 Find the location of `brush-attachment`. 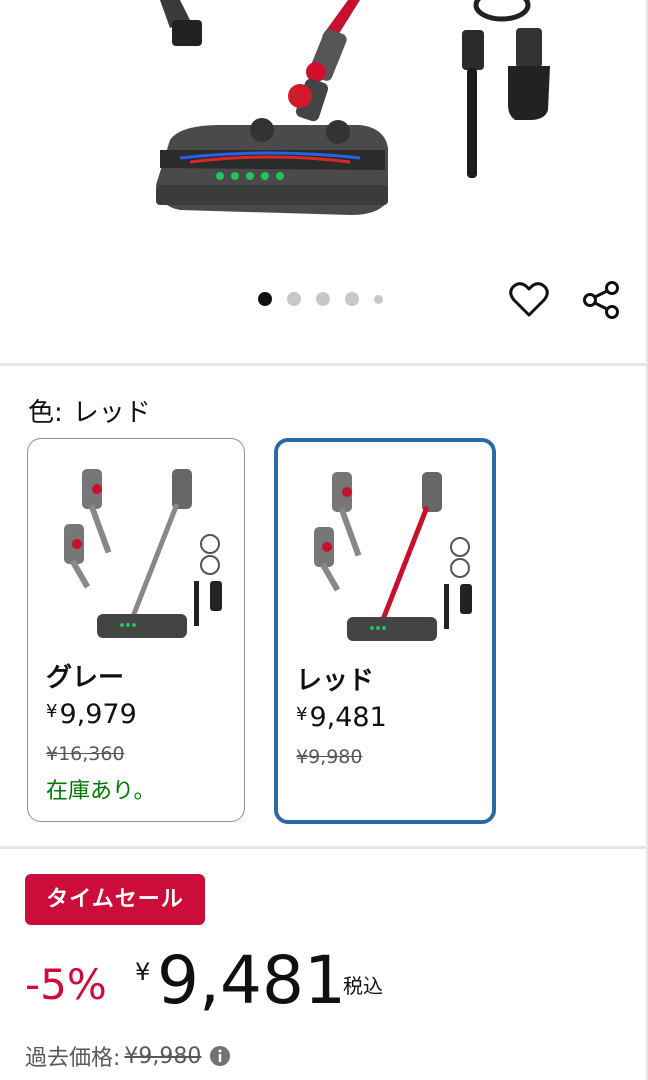

brush-attachment is located at coordinates (181, 23).